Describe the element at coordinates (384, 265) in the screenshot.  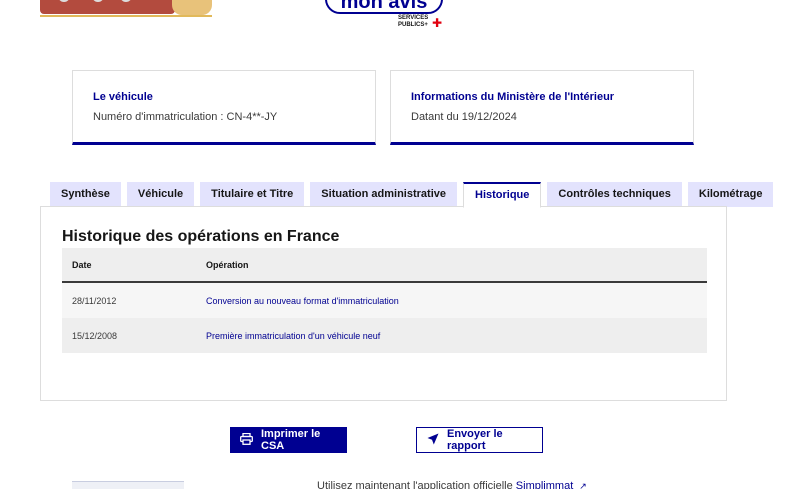
I see `table-header: Date Opération` at that location.